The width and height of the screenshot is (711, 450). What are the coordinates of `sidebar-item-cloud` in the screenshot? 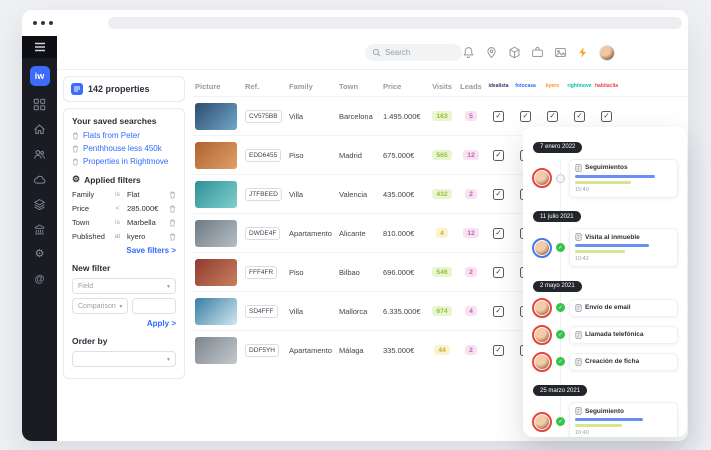 It's located at (39, 179).